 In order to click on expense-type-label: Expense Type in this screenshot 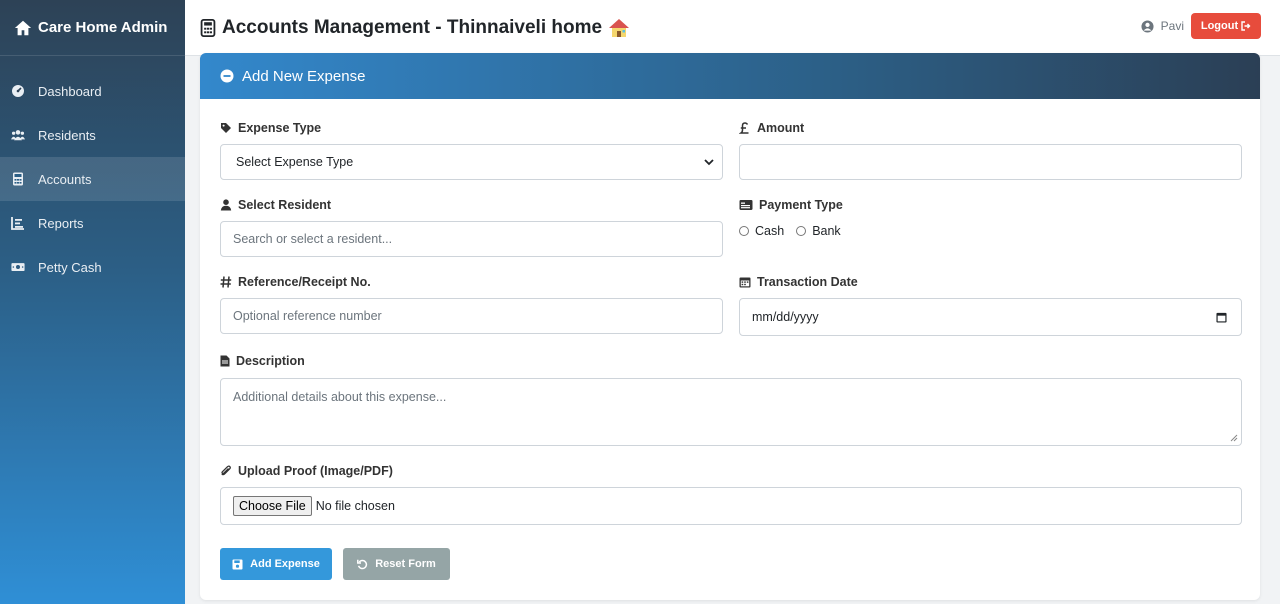, I will do `click(270, 128)`.